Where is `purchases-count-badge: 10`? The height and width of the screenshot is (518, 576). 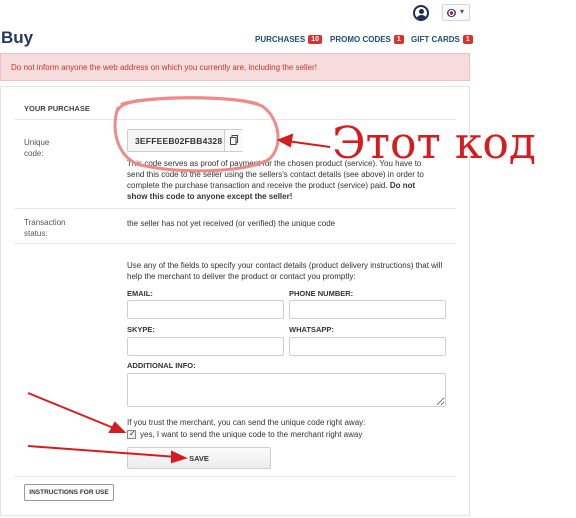
purchases-count-badge: 10 is located at coordinates (315, 39).